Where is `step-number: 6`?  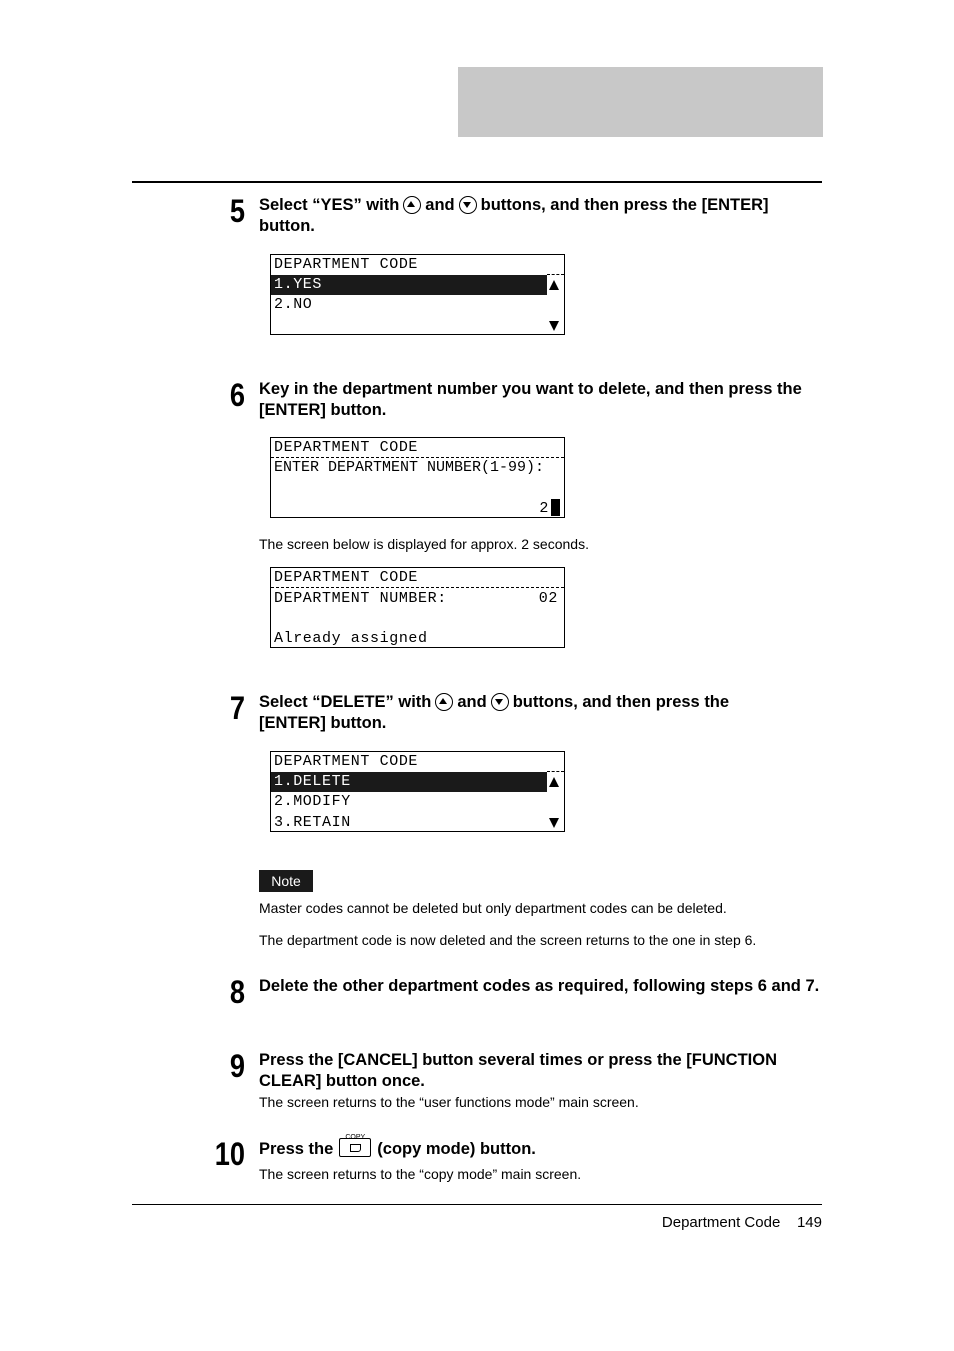 step-number: 6 is located at coordinates (237, 395).